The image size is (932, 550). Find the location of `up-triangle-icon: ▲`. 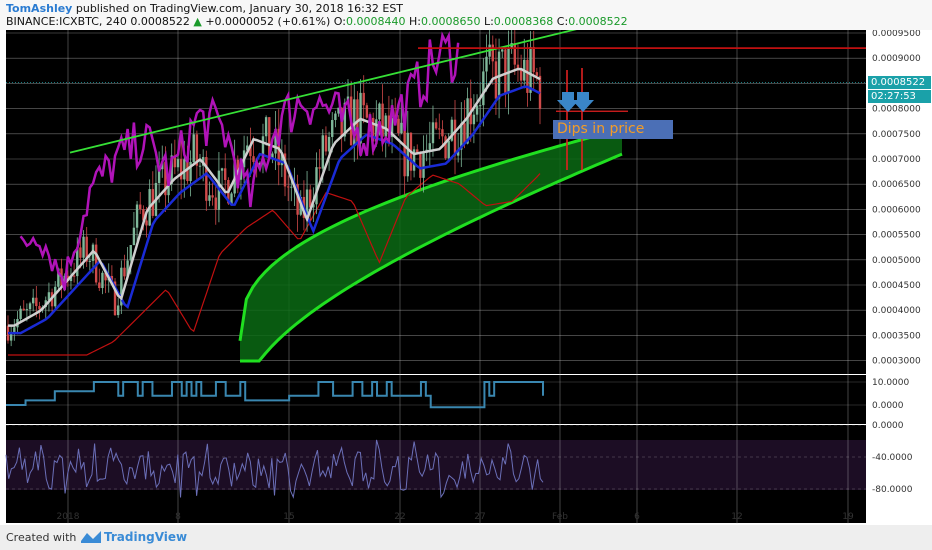

up-triangle-icon: ▲ is located at coordinates (197, 21).